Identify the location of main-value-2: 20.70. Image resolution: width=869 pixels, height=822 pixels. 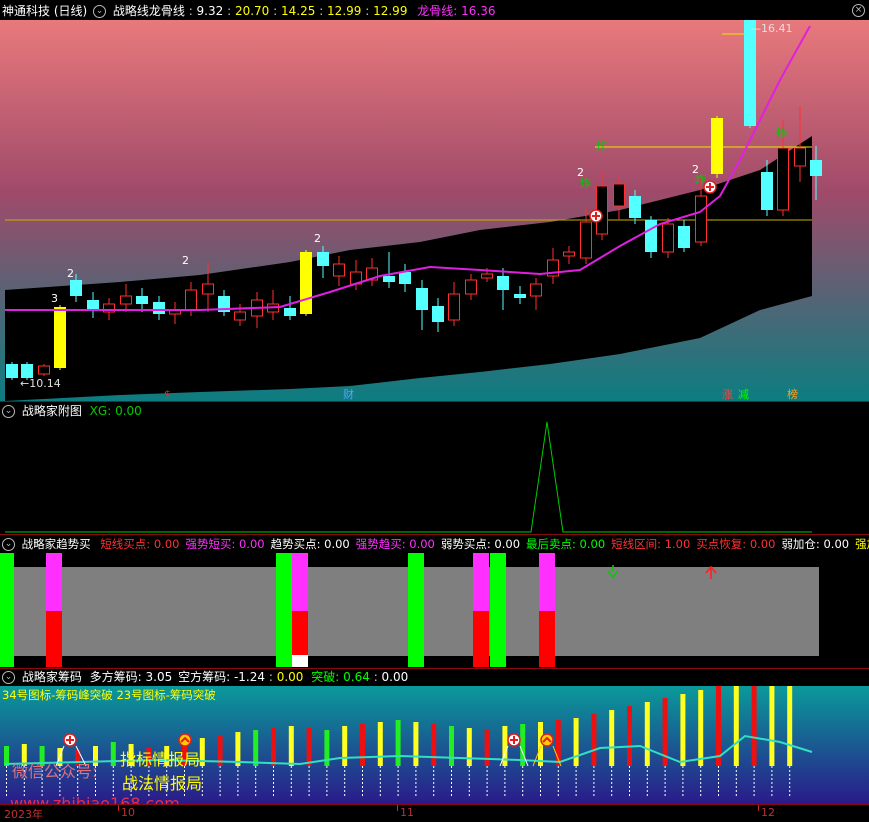
(252, 11).